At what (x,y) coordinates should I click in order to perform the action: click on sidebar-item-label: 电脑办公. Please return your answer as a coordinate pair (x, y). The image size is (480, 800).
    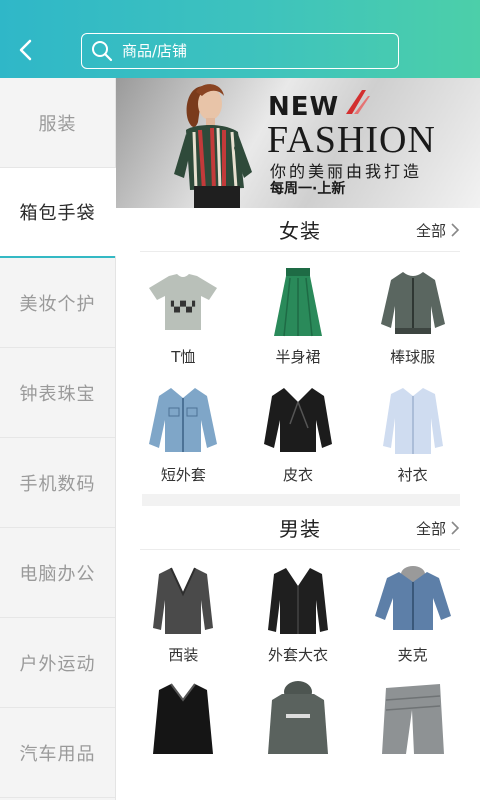
    Looking at the image, I should click on (57, 574).